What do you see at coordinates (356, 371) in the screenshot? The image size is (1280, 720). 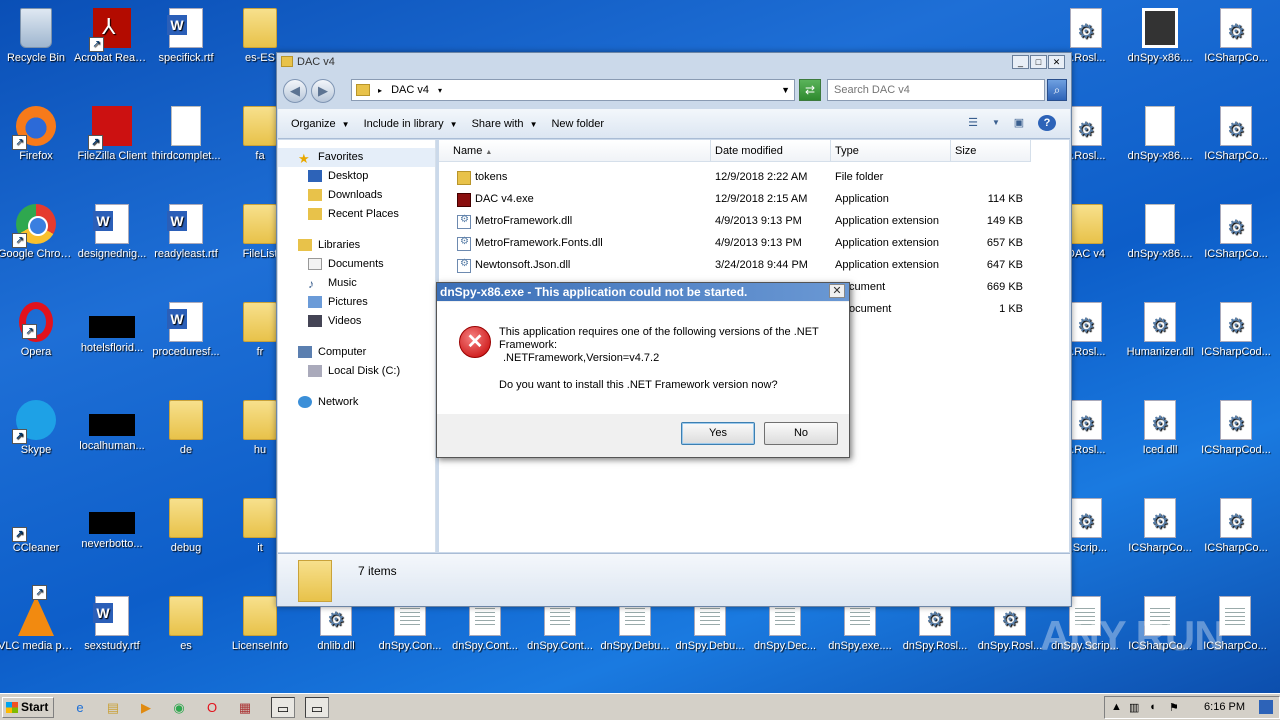 I see `nav-local-disk: Local Disk (C:)` at bounding box center [356, 371].